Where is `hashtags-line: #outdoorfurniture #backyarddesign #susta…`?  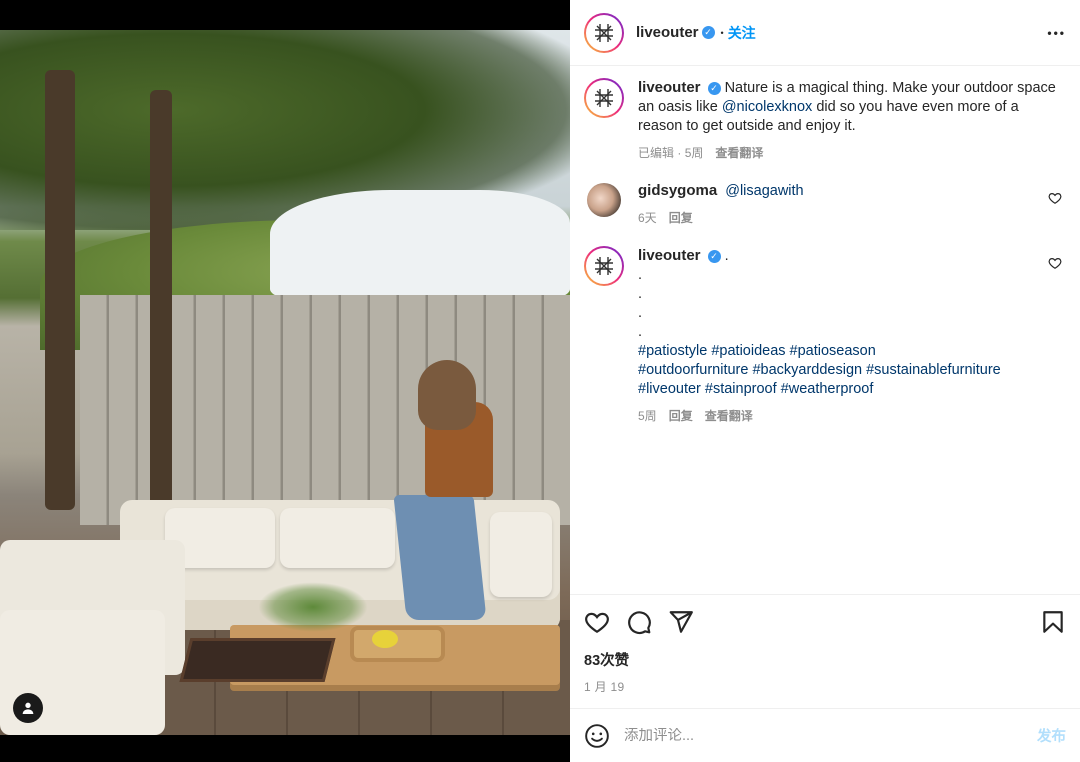 hashtags-line: #outdoorfurniture #backyarddesign #susta… is located at coordinates (852, 370).